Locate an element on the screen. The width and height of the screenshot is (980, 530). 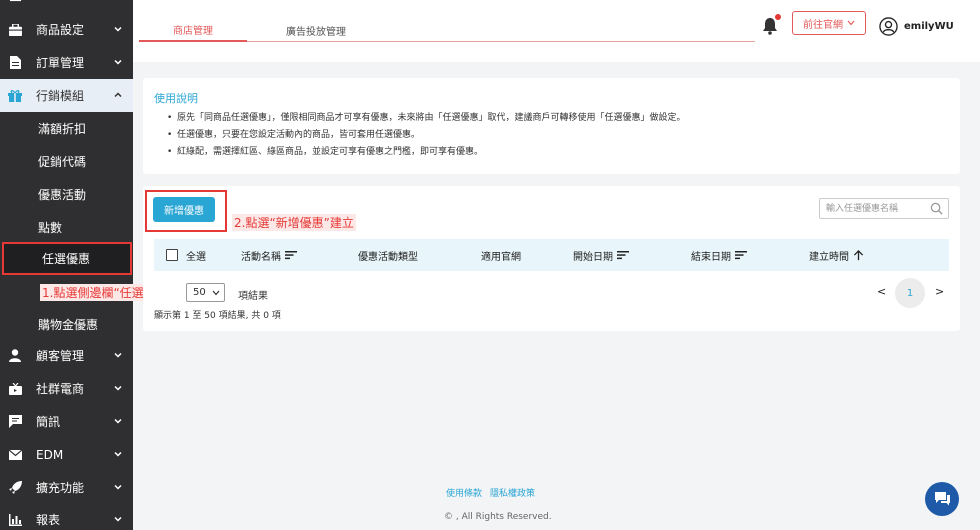
column-header-website: 適用官網 is located at coordinates (501, 257).